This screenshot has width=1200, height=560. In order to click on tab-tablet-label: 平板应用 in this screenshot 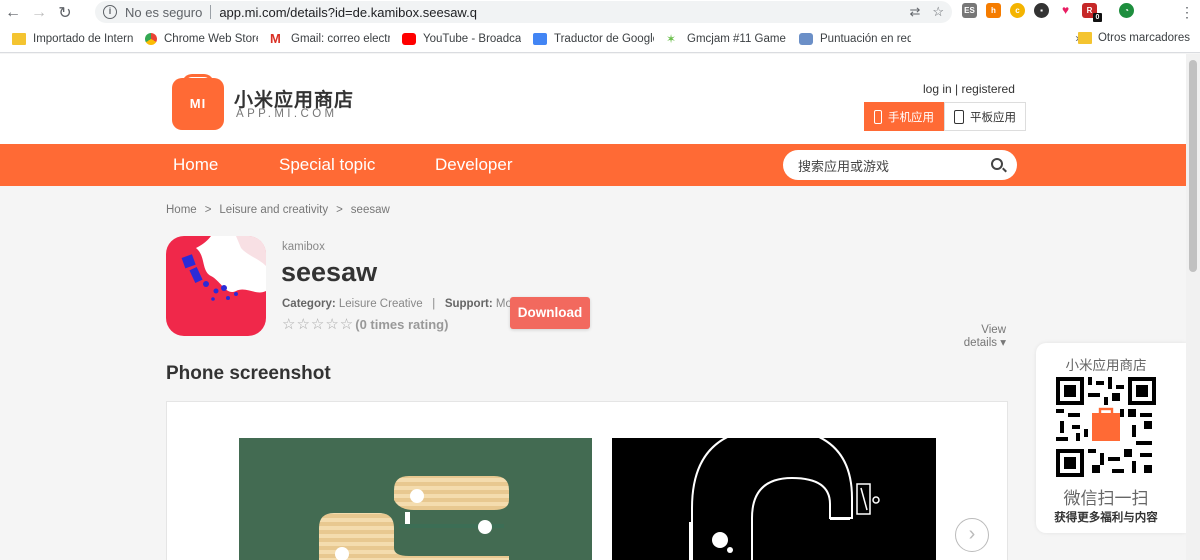, I will do `click(993, 117)`.